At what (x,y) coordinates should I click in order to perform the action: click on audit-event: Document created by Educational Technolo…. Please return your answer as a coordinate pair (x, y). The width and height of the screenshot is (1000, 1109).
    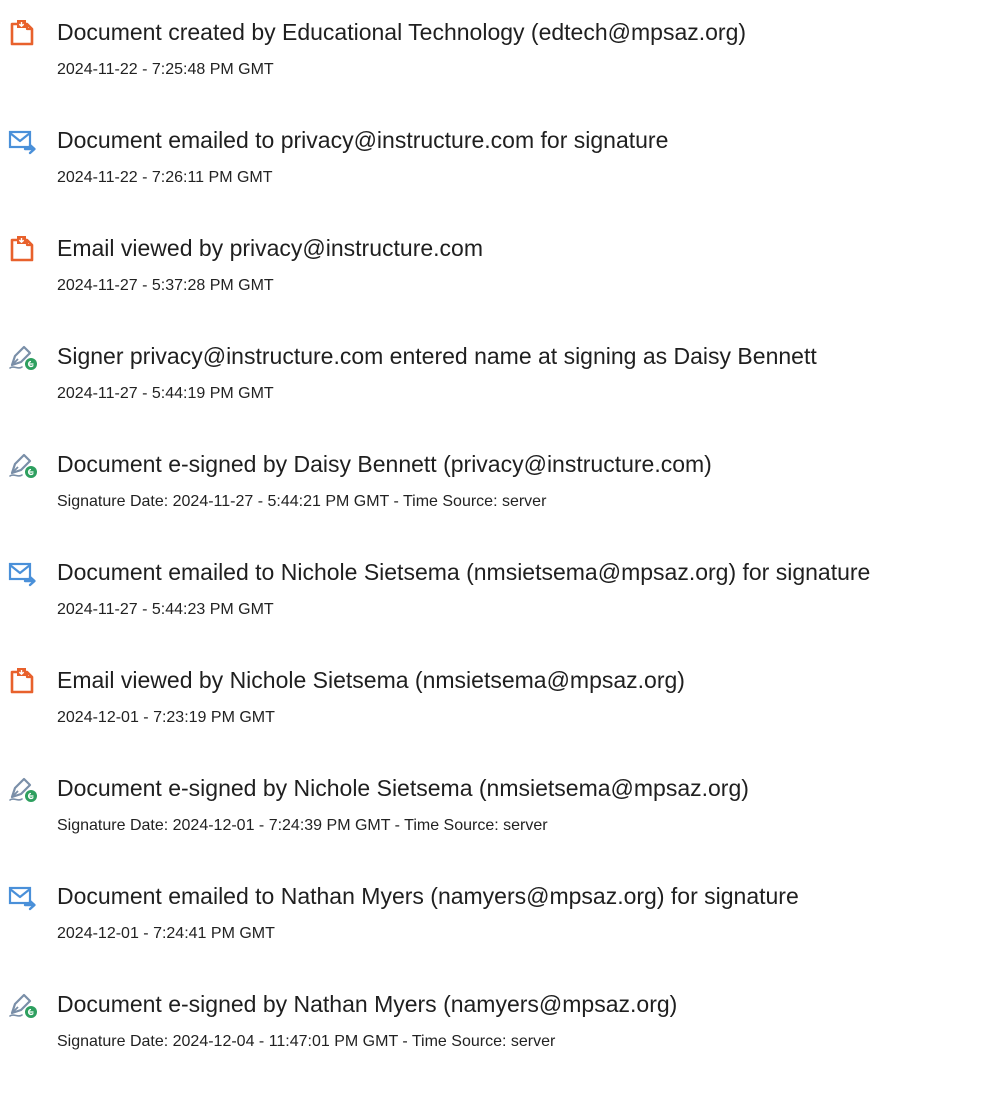
    Looking at the image, I should click on (500, 45).